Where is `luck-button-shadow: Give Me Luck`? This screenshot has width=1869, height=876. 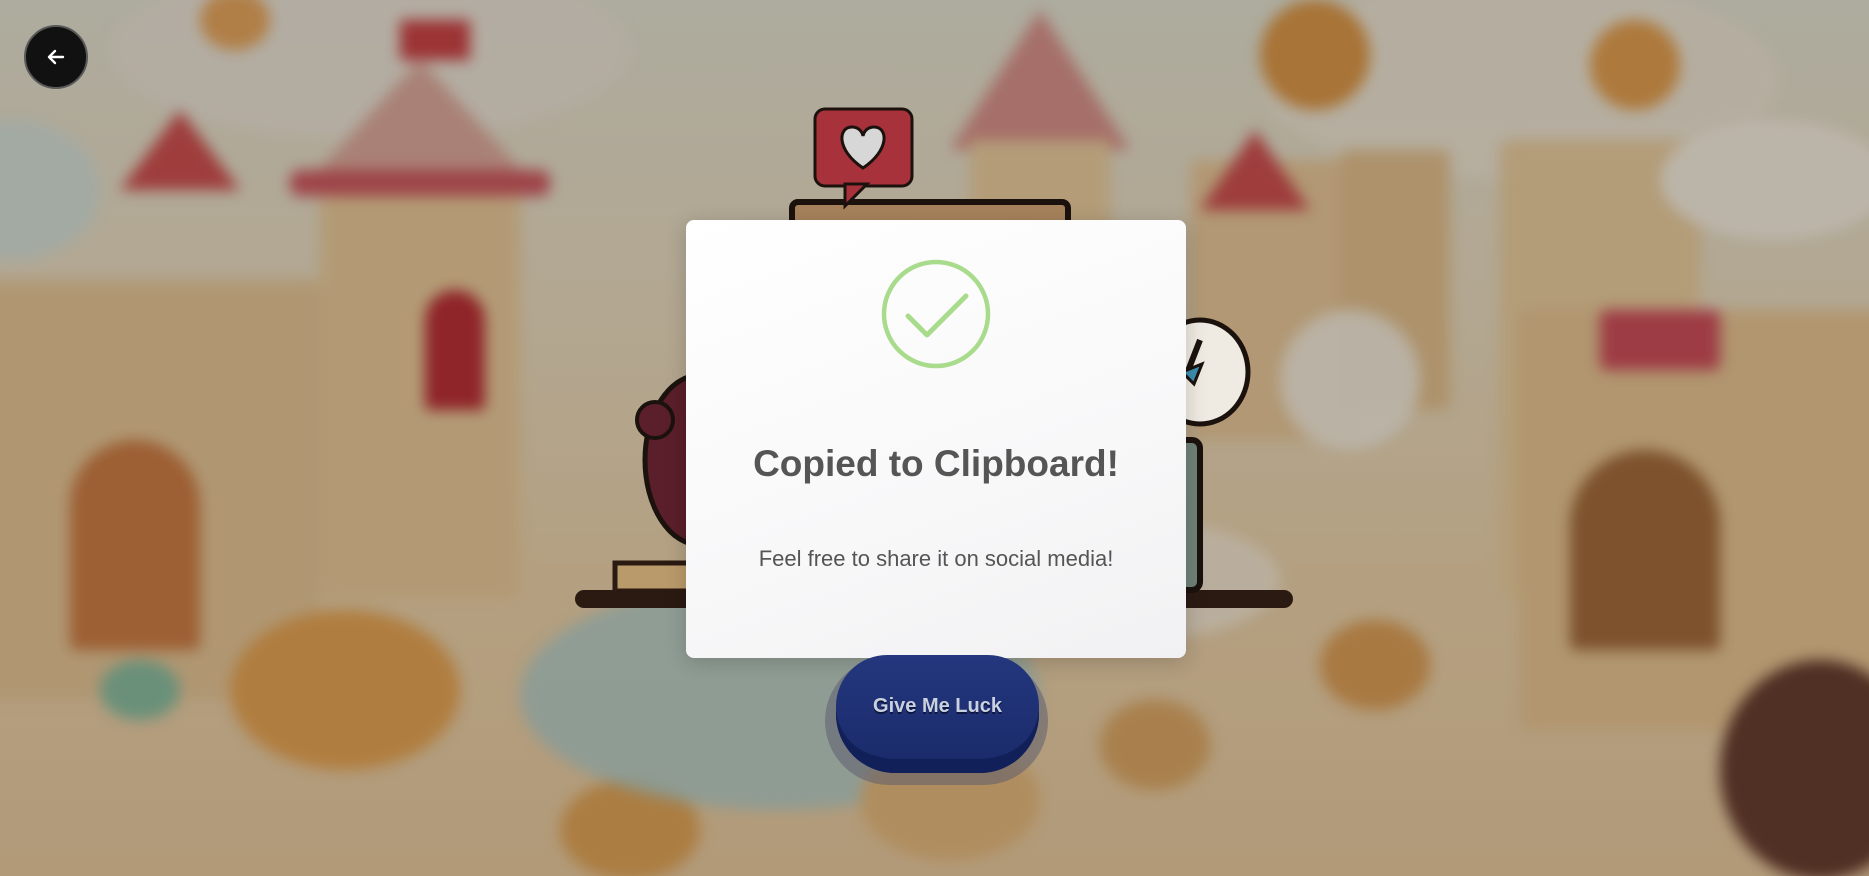 luck-button-shadow: Give Me Luck is located at coordinates (936, 720).